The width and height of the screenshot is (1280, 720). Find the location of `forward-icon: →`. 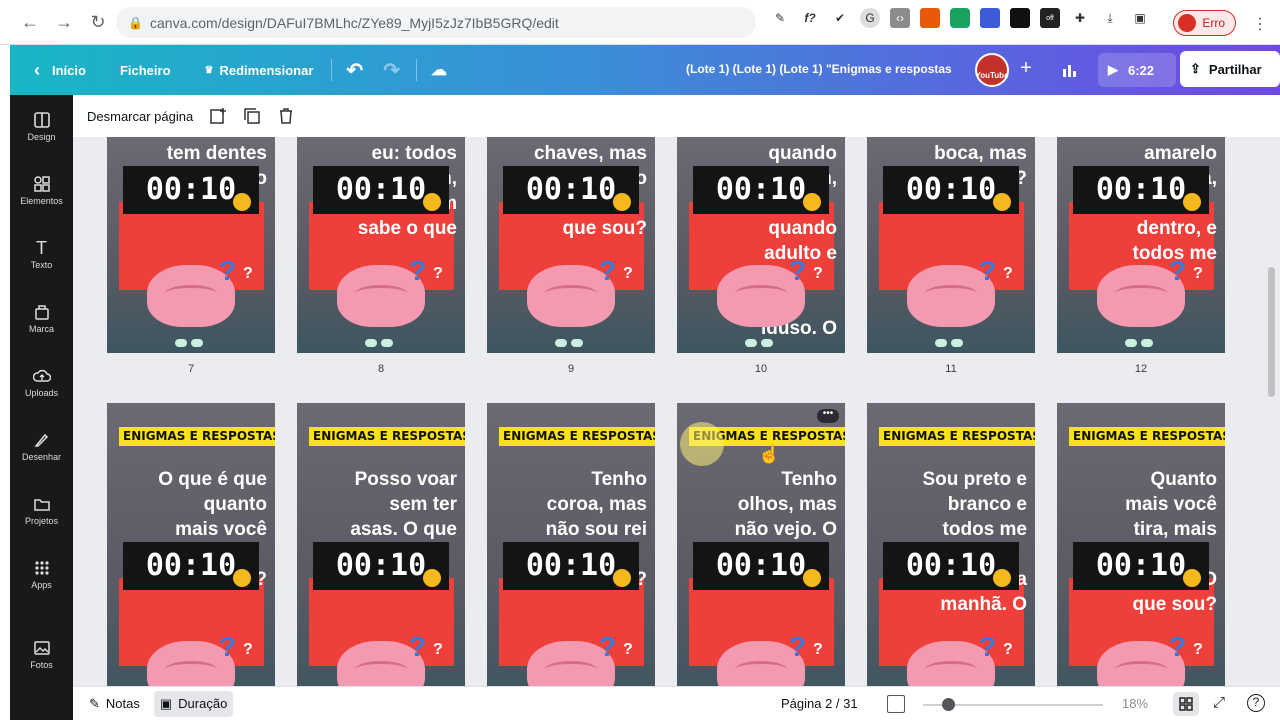

forward-icon: → is located at coordinates (64, 22).